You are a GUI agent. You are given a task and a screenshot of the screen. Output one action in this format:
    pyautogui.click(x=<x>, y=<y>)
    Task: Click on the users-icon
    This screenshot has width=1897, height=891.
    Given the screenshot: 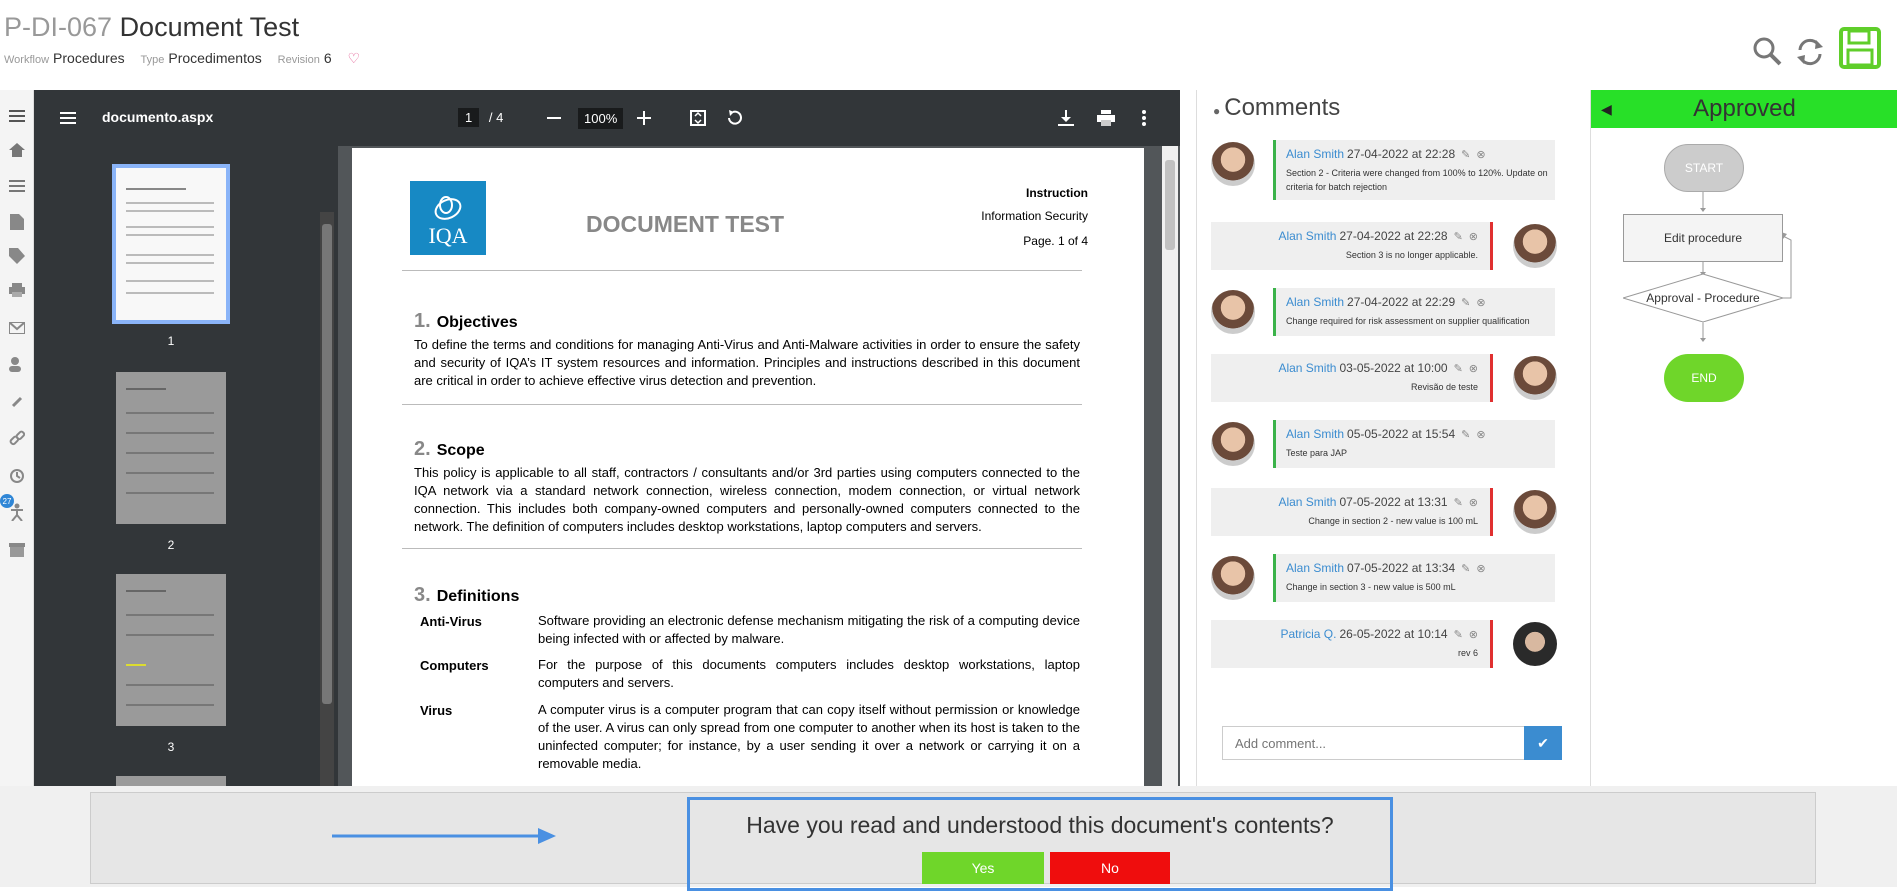 What is the action you would take?
    pyautogui.click(x=17, y=364)
    